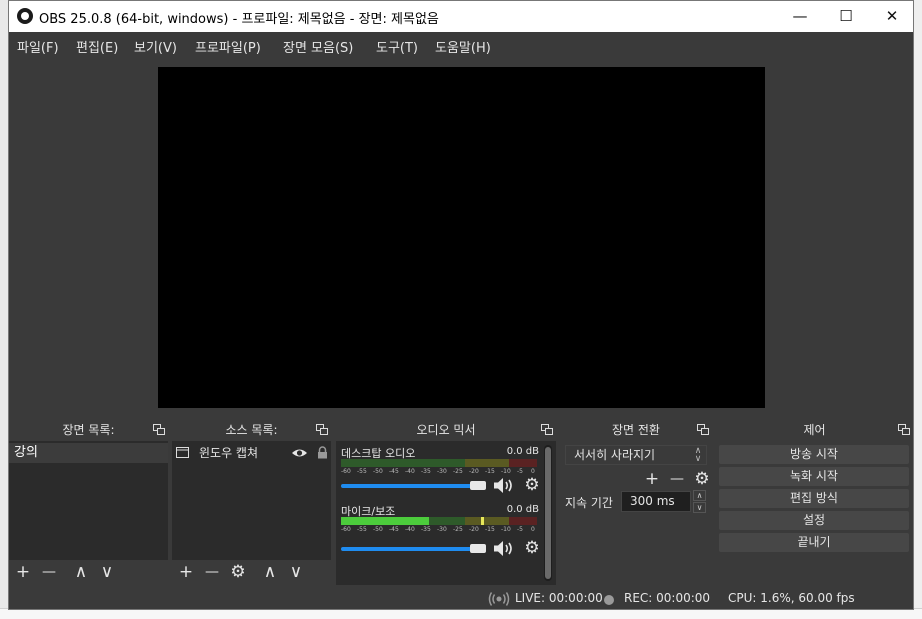  I want to click on add-source-button: +, so click(186, 572).